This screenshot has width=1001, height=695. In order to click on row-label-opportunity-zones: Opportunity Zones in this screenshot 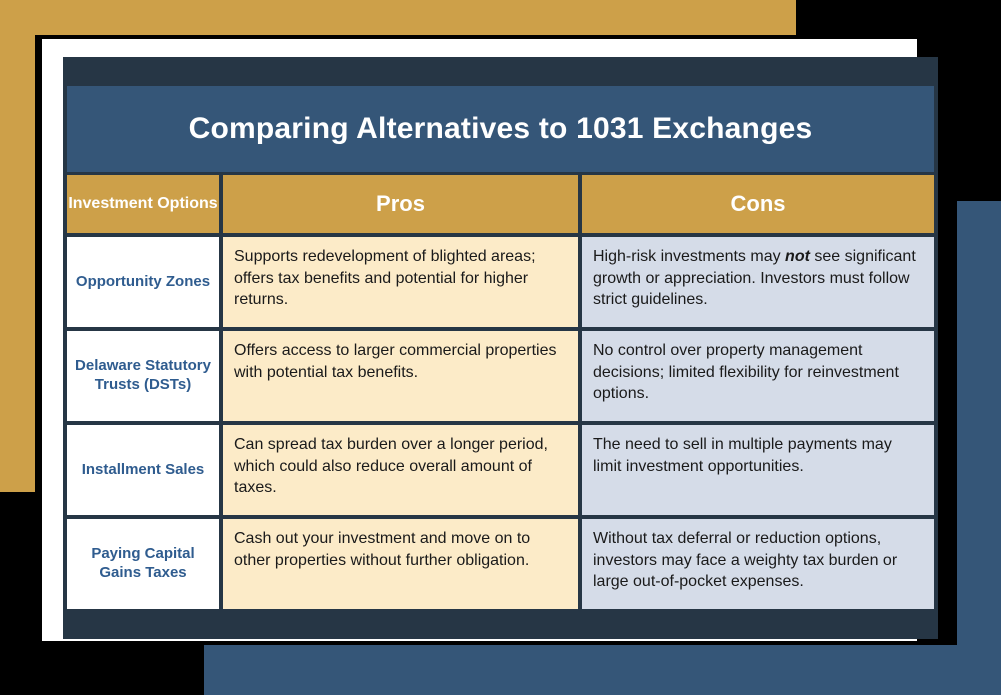, I will do `click(143, 282)`.